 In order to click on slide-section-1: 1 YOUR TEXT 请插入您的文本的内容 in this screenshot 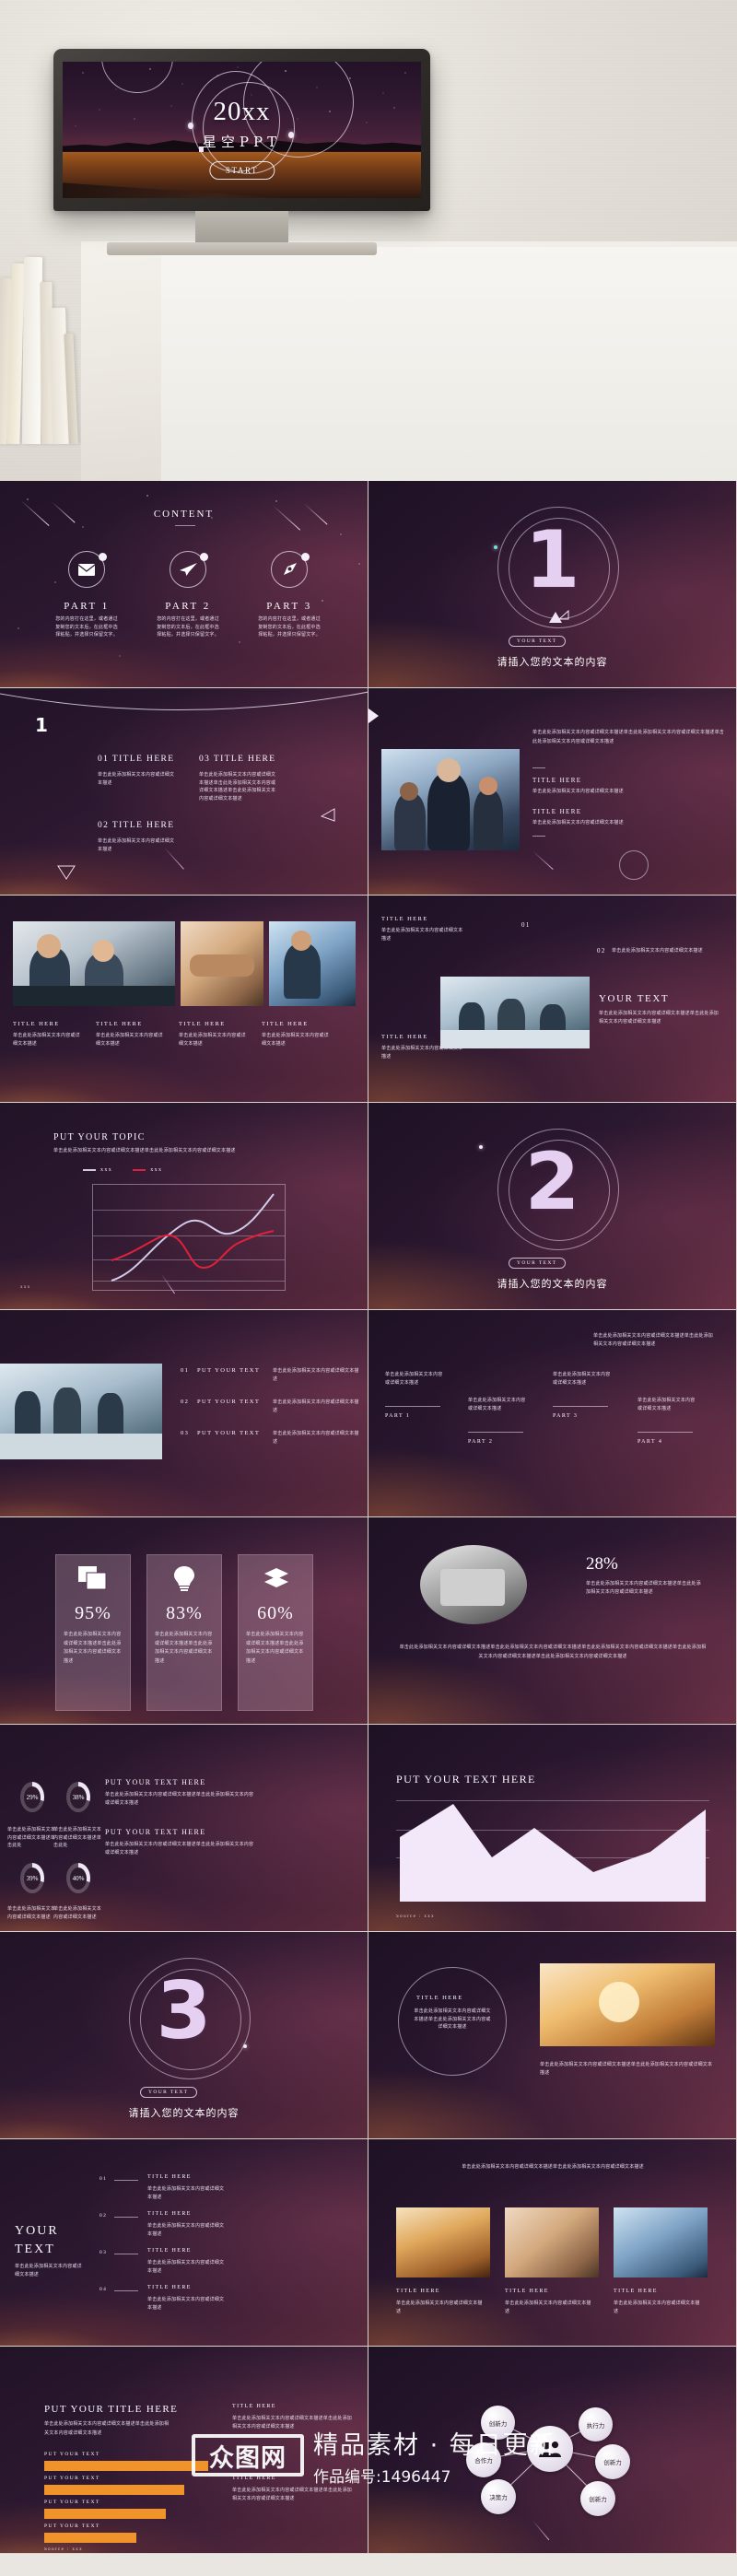, I will do `click(552, 584)`.